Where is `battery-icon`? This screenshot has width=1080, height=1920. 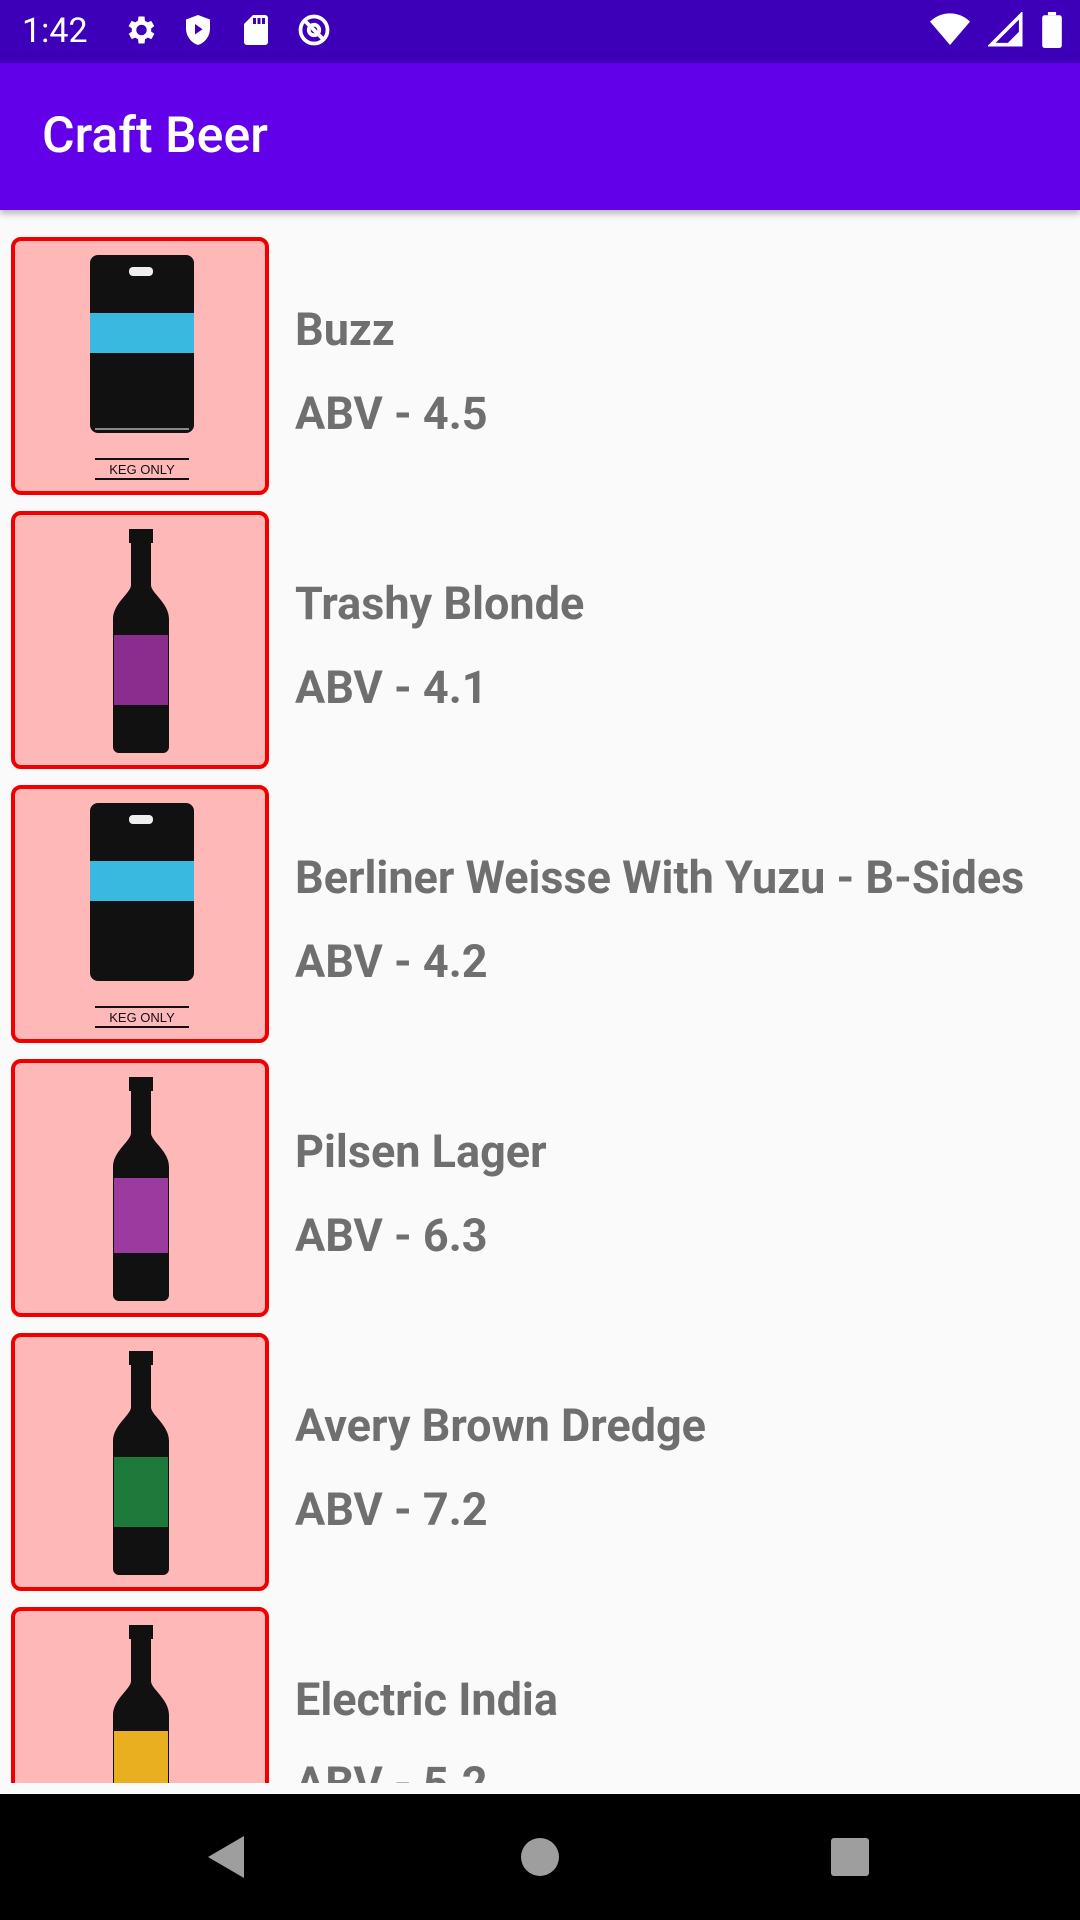 battery-icon is located at coordinates (1052, 30).